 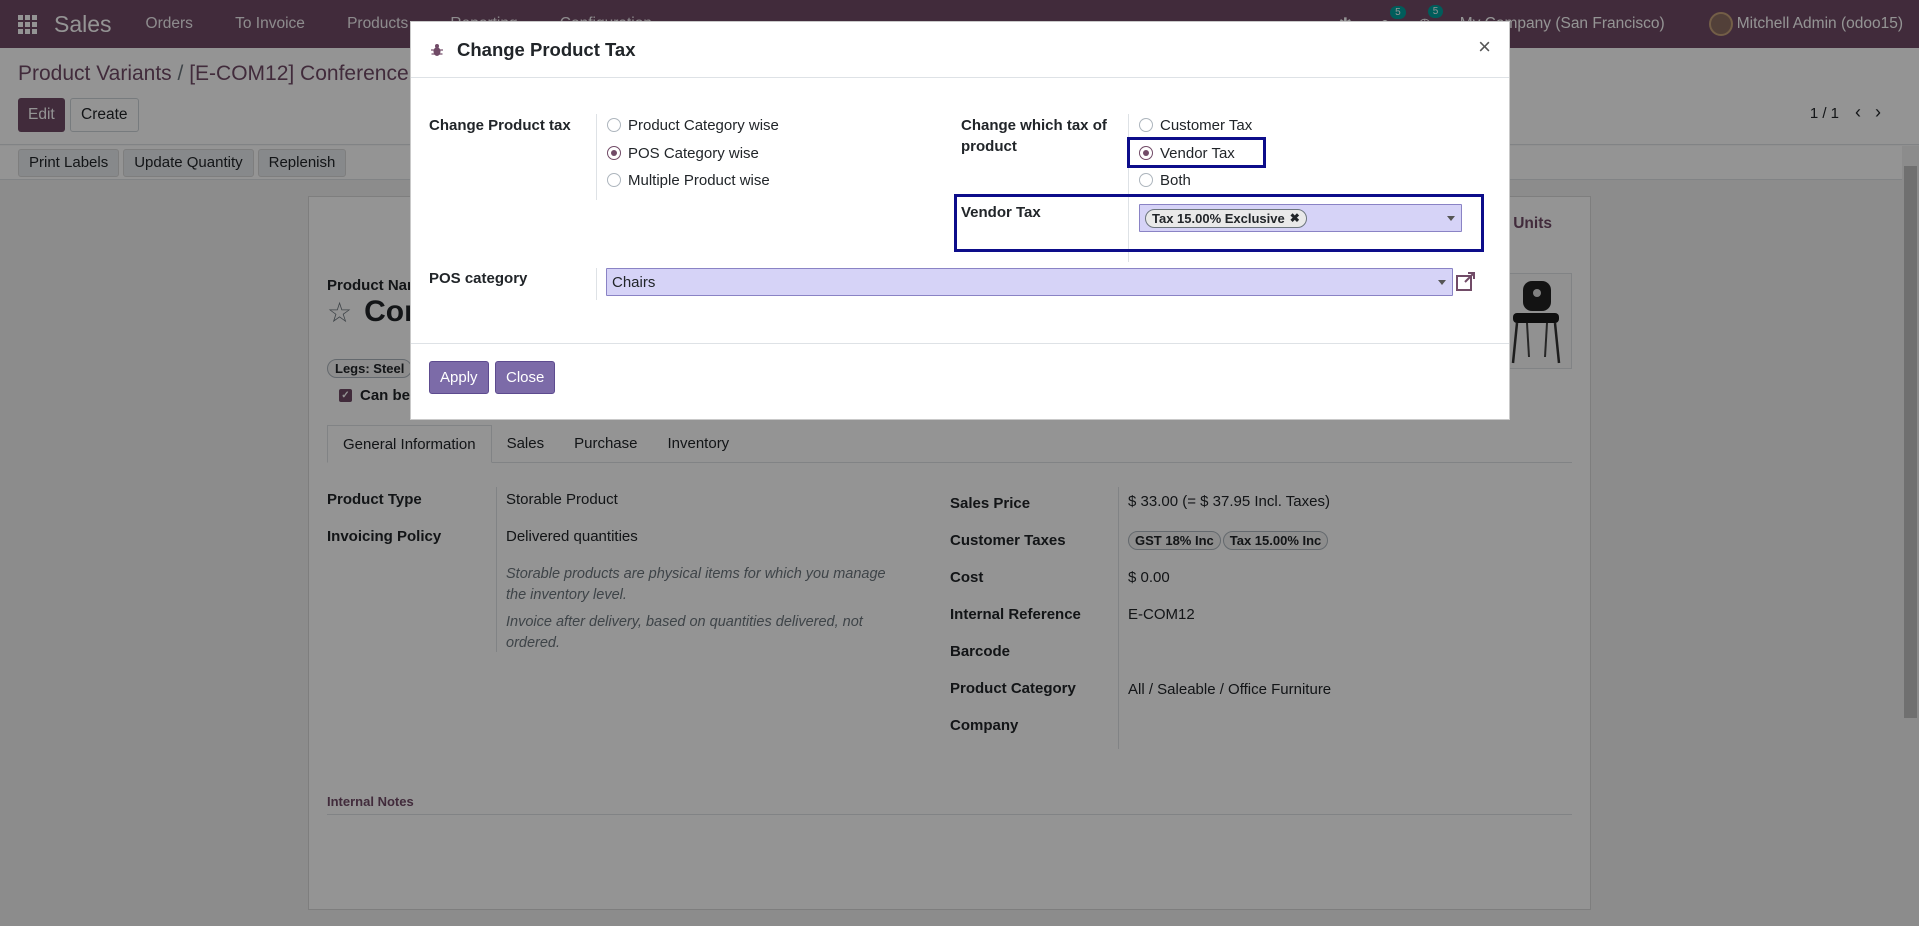 I want to click on close-button: Close, so click(x=525, y=377).